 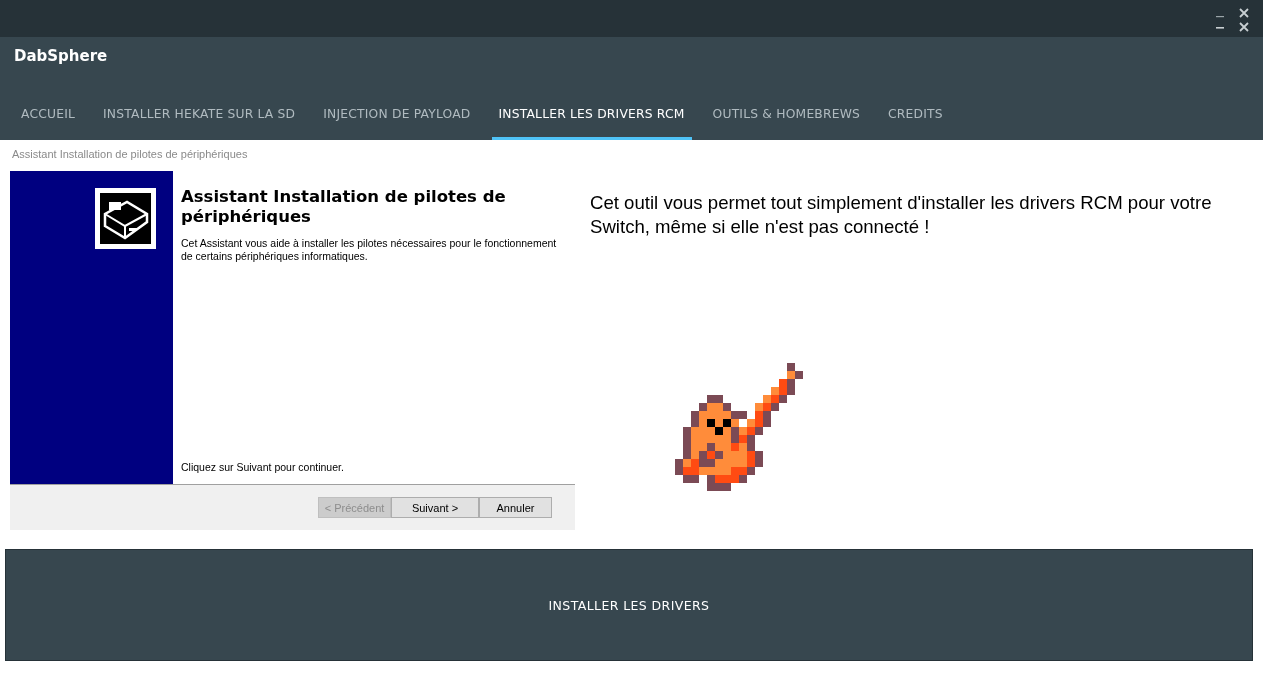 I want to click on wizard-description: Cet Assistant vous aide à installer les pilotes nécessaires pour le fonctionnement de certains périphériques informatiques., so click(x=369, y=250).